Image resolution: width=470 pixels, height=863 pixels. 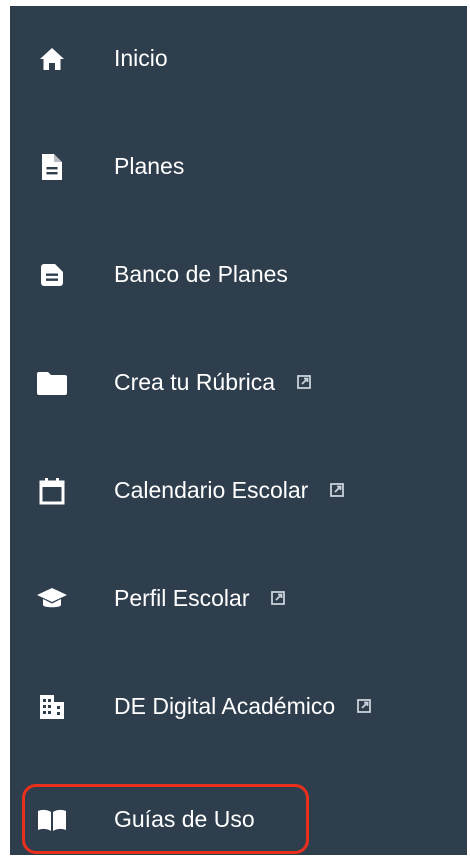 What do you see at coordinates (165, 819) in the screenshot?
I see `highlight-outline` at bounding box center [165, 819].